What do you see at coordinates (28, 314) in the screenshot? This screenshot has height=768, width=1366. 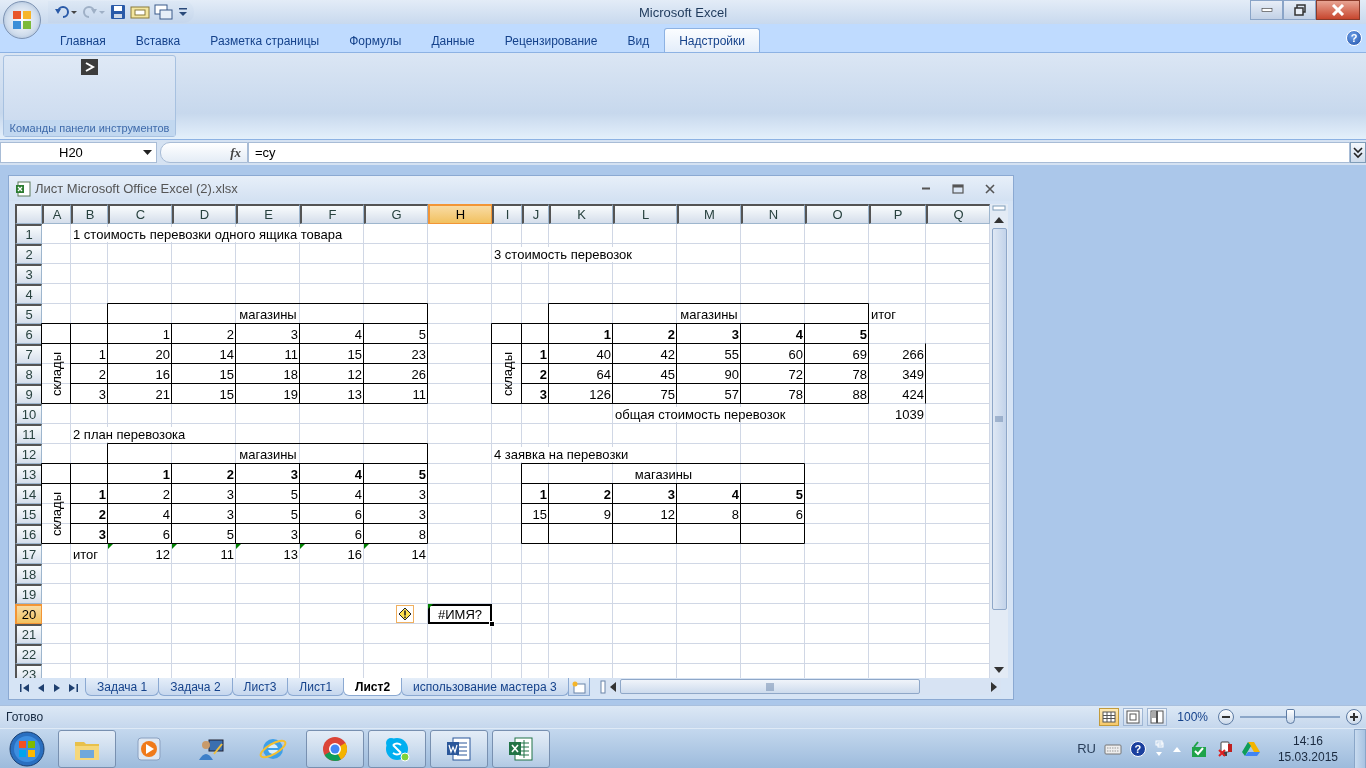 I see `row-header: 5` at bounding box center [28, 314].